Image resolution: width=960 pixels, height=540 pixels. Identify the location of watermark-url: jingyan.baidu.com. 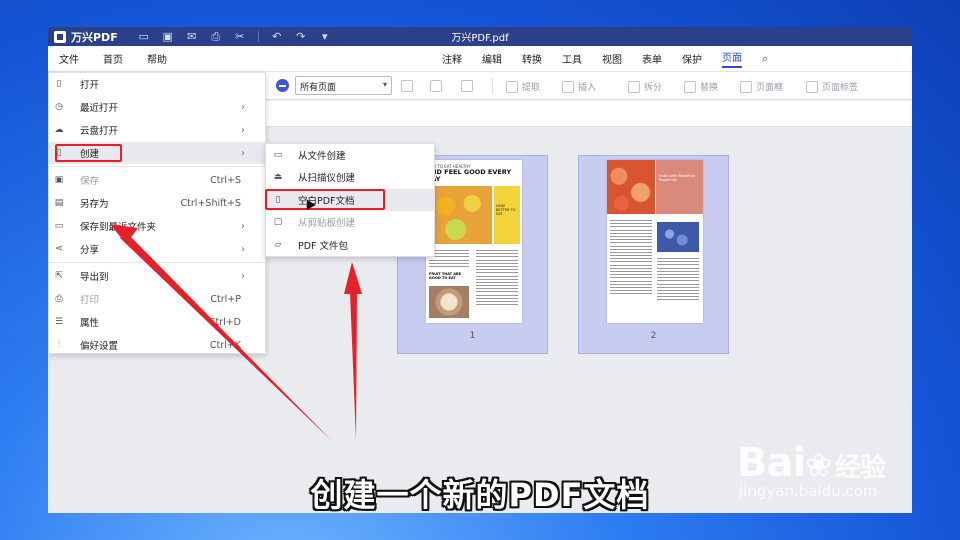
(808, 491).